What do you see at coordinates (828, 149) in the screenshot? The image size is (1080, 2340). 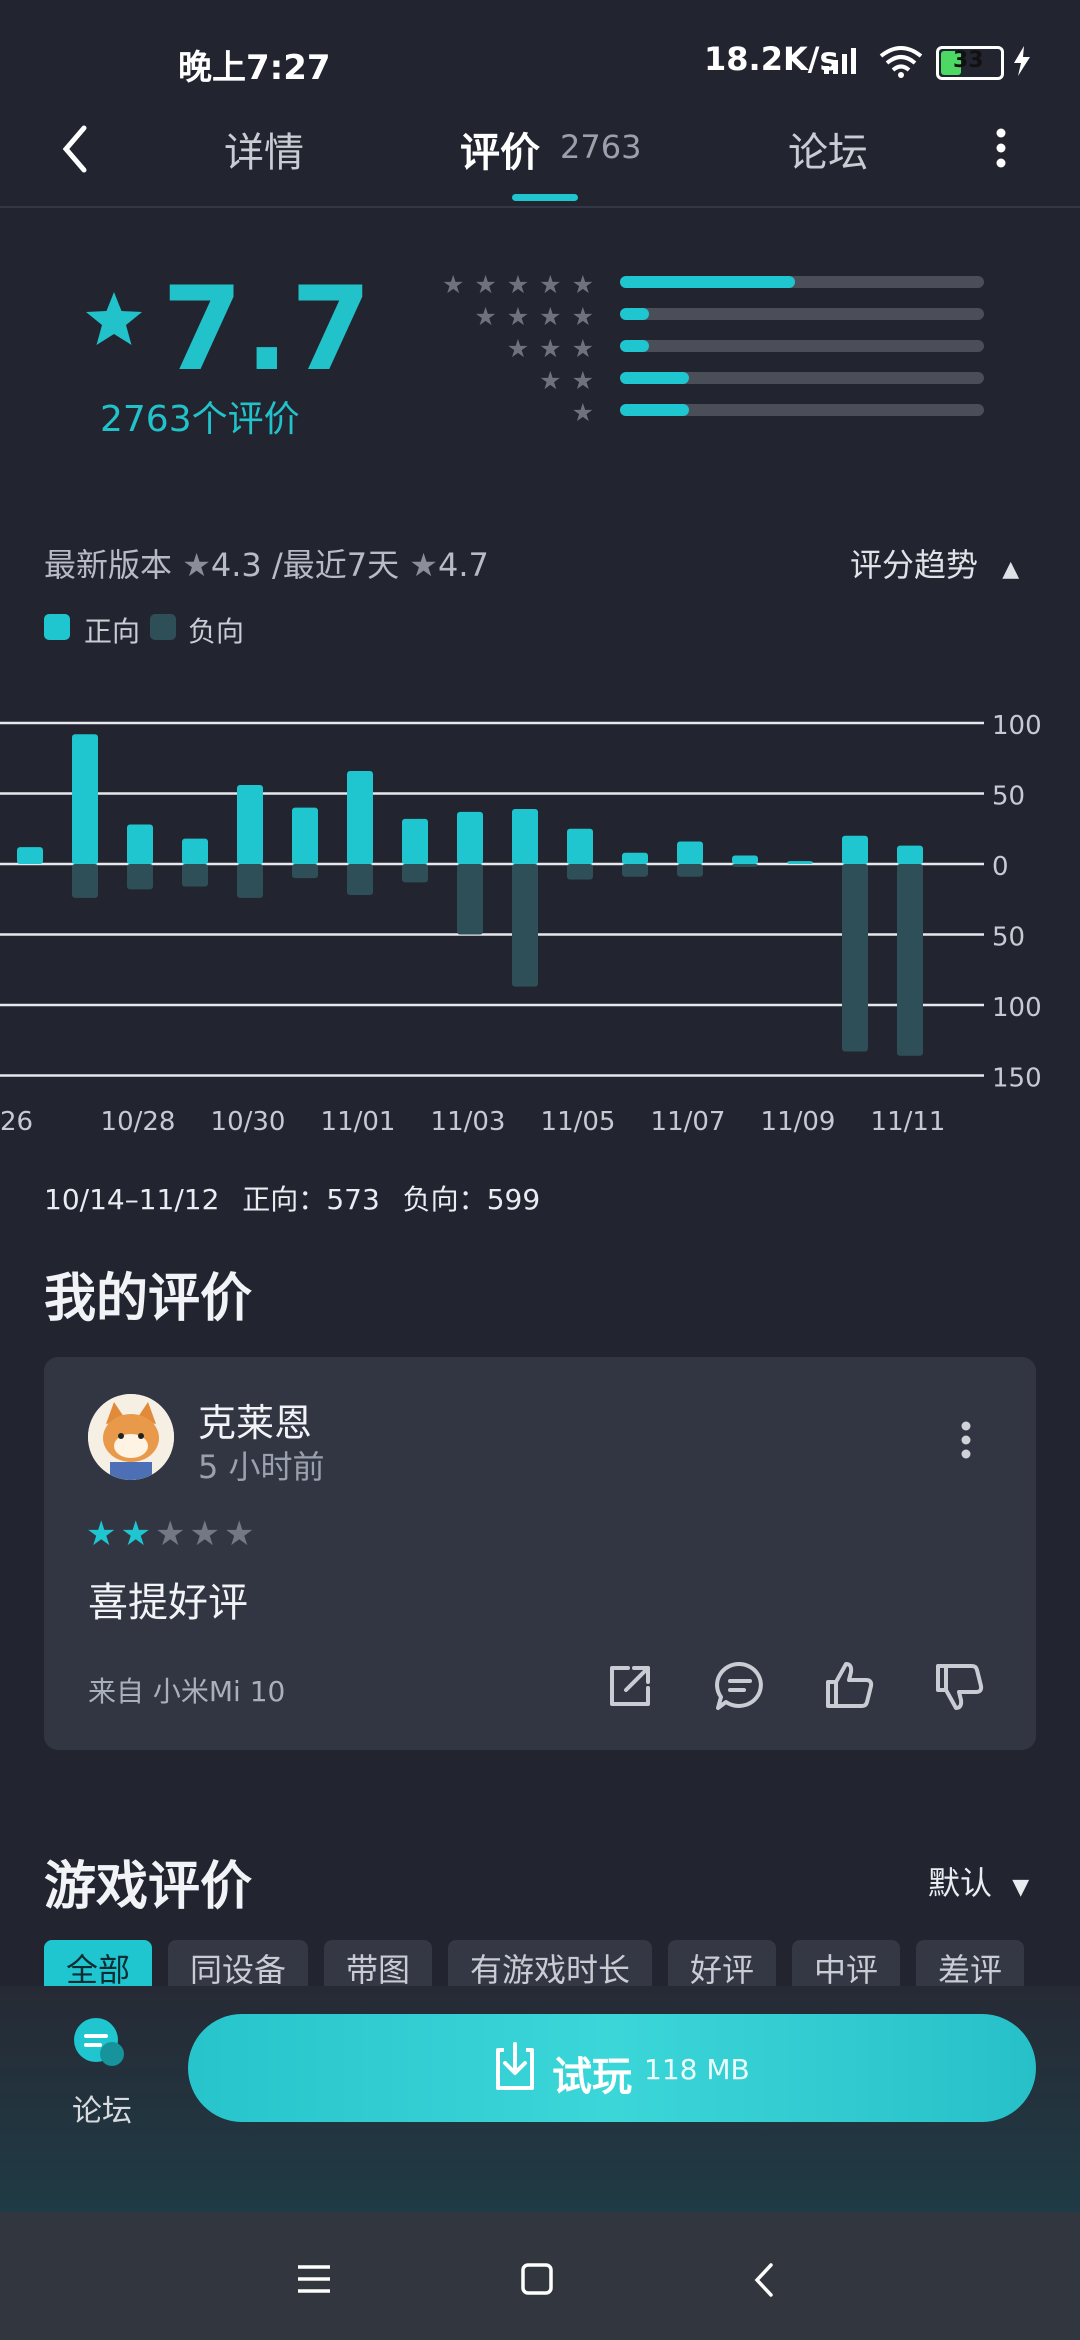 I see `tab-forum: 论坛` at bounding box center [828, 149].